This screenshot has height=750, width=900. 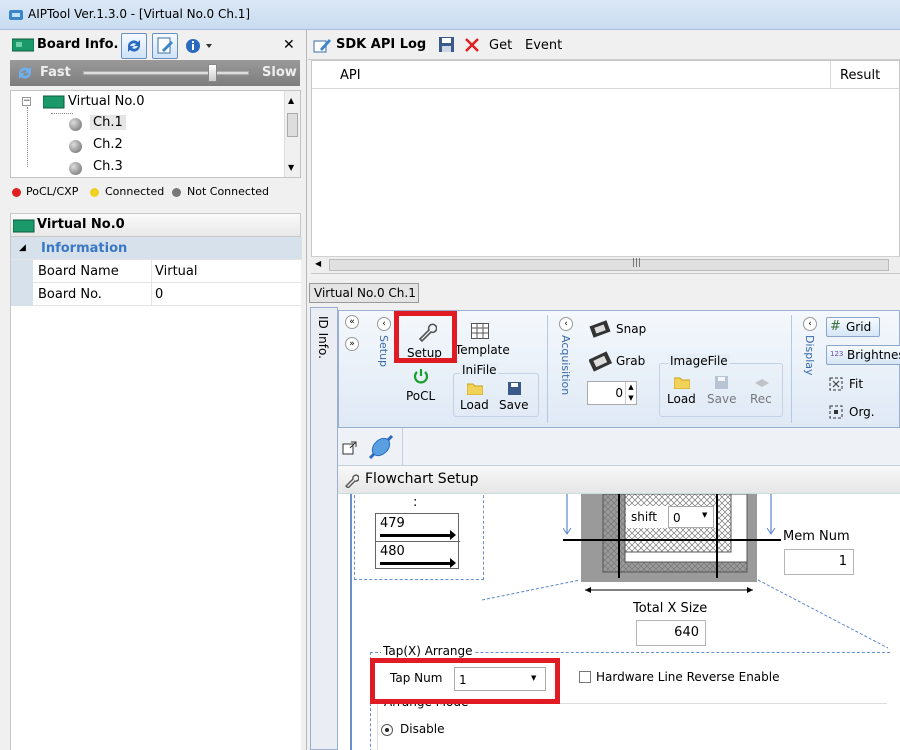 What do you see at coordinates (863, 355) in the screenshot?
I see `brightness-button: 123 Brightness` at bounding box center [863, 355].